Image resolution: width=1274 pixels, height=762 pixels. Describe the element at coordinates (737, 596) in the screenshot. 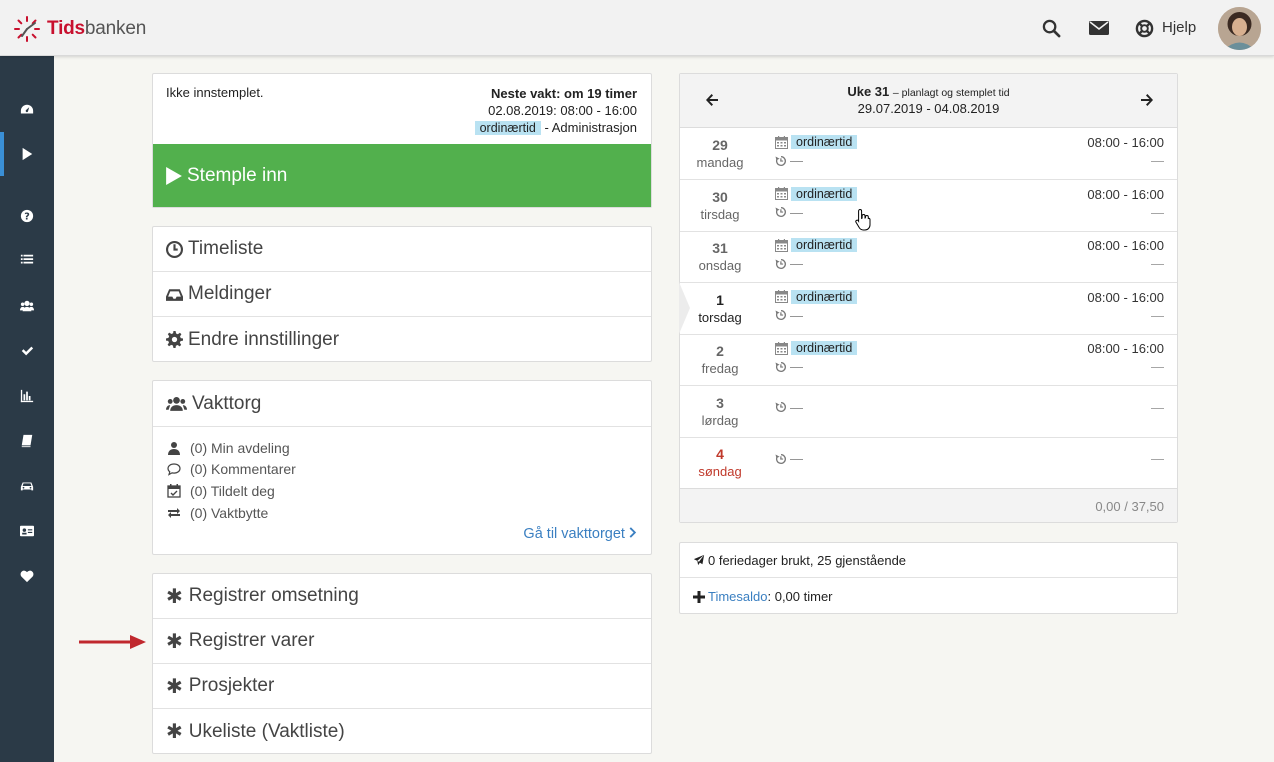

I see `timesaldo-link: Timesaldo` at that location.